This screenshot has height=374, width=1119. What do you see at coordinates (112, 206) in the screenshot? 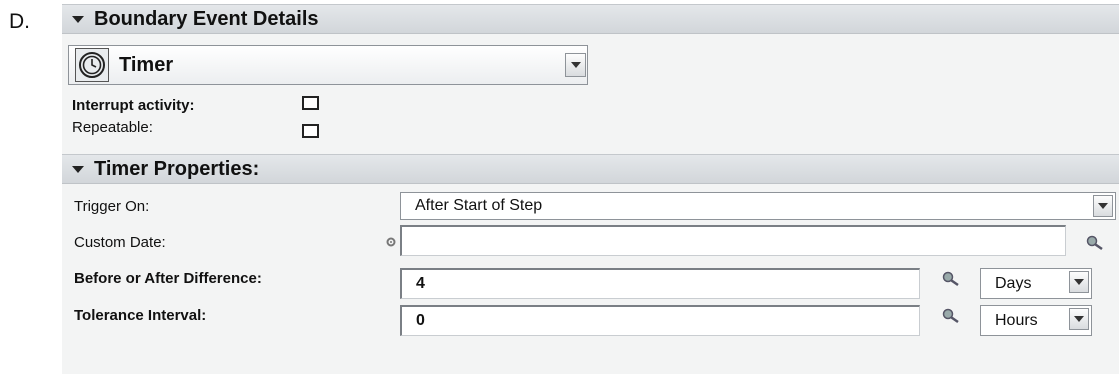
I see `trigger-on-label: Trigger On:` at bounding box center [112, 206].